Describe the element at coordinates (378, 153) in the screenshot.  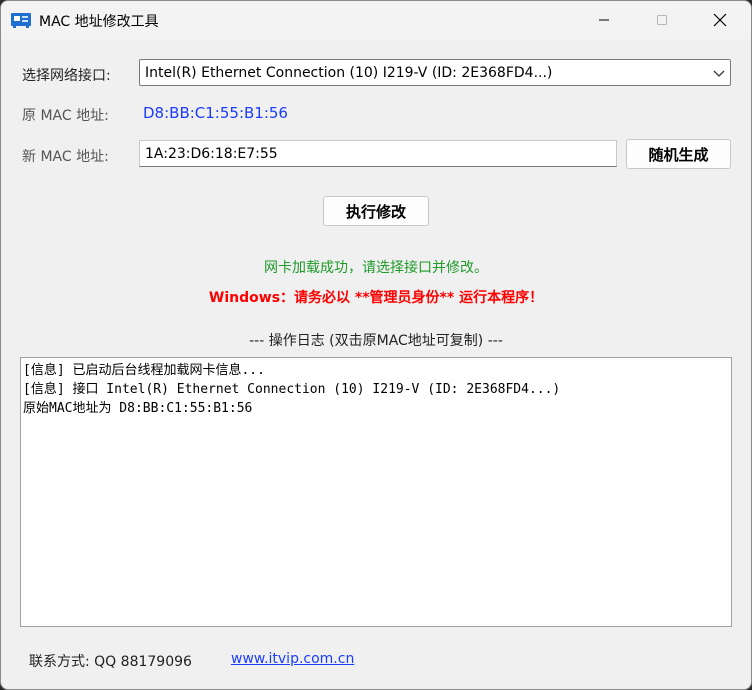
I see `new-mac-input` at that location.